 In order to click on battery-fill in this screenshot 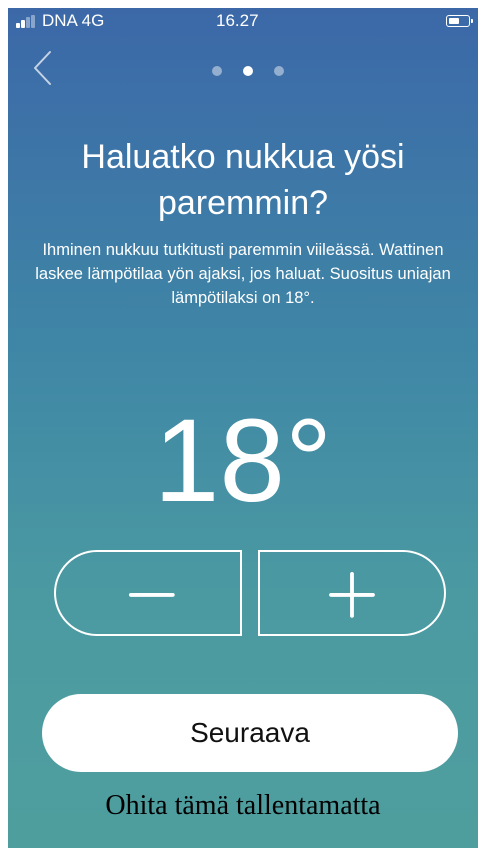, I will do `click(453, 20)`.